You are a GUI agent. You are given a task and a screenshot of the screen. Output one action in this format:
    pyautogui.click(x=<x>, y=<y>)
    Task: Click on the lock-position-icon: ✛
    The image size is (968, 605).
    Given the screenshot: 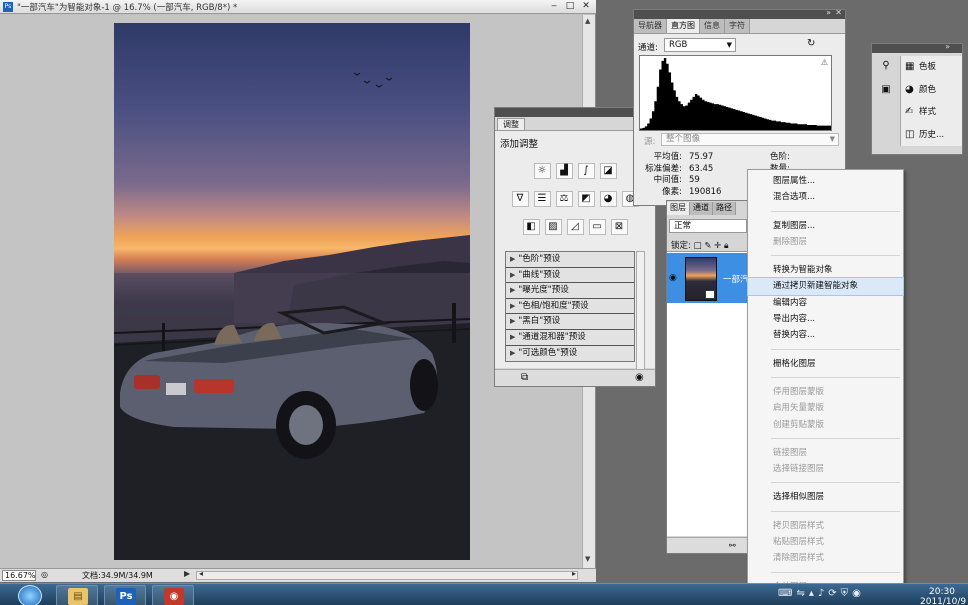 What is the action you would take?
    pyautogui.click(x=717, y=246)
    